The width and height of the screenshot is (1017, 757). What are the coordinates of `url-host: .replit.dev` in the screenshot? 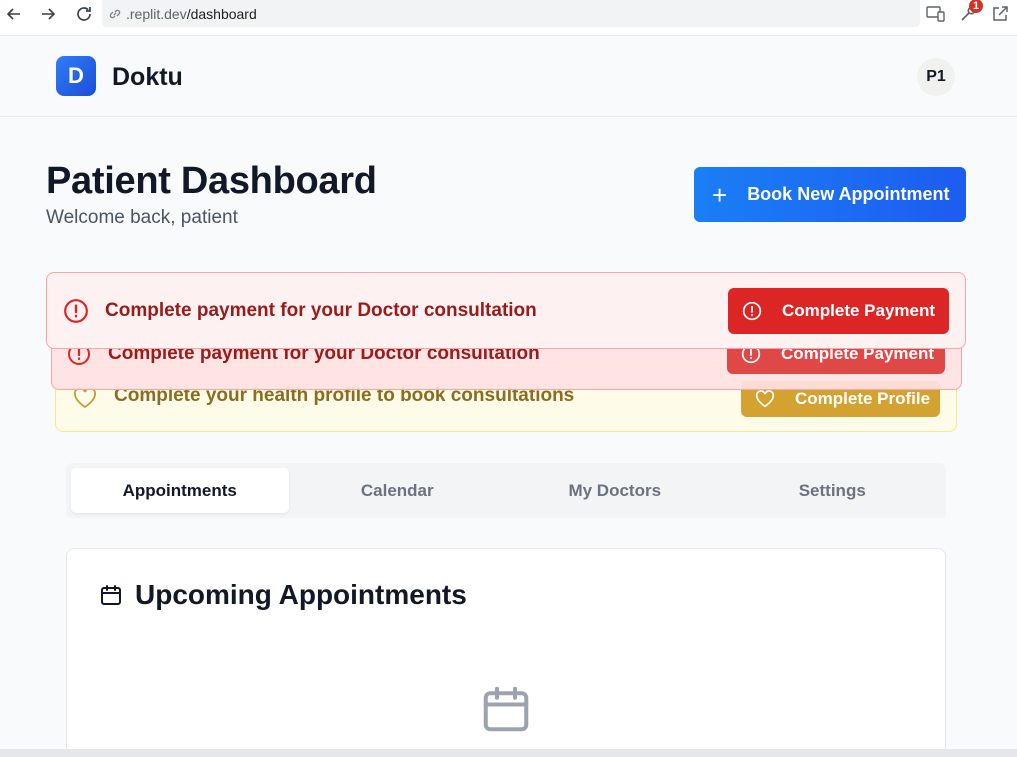 It's located at (156, 13).